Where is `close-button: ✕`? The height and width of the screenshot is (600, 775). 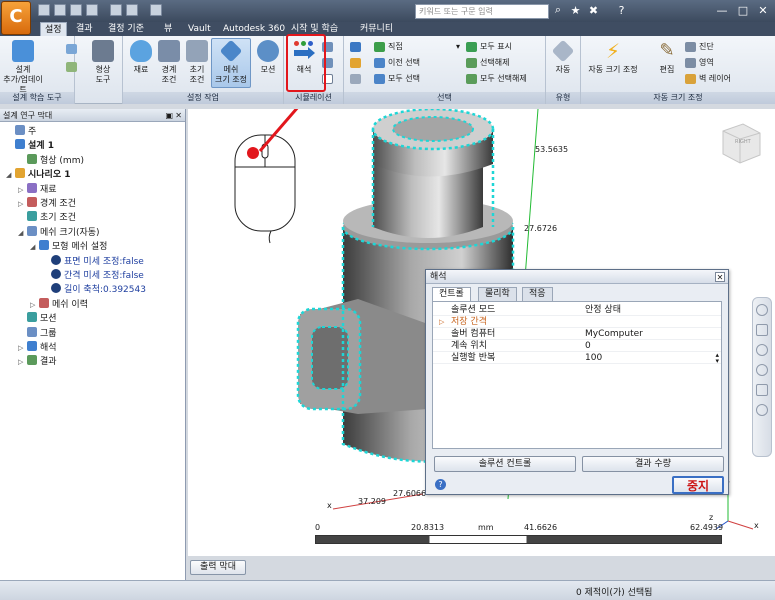 close-button: ✕ is located at coordinates (763, 10).